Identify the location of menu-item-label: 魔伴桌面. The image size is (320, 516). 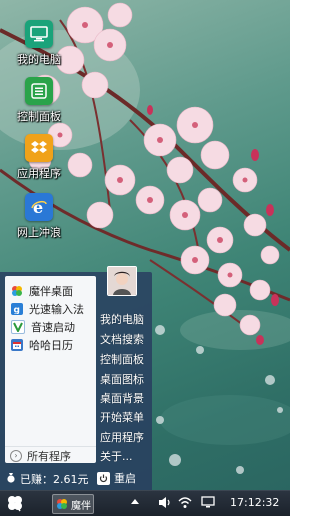
(51, 291).